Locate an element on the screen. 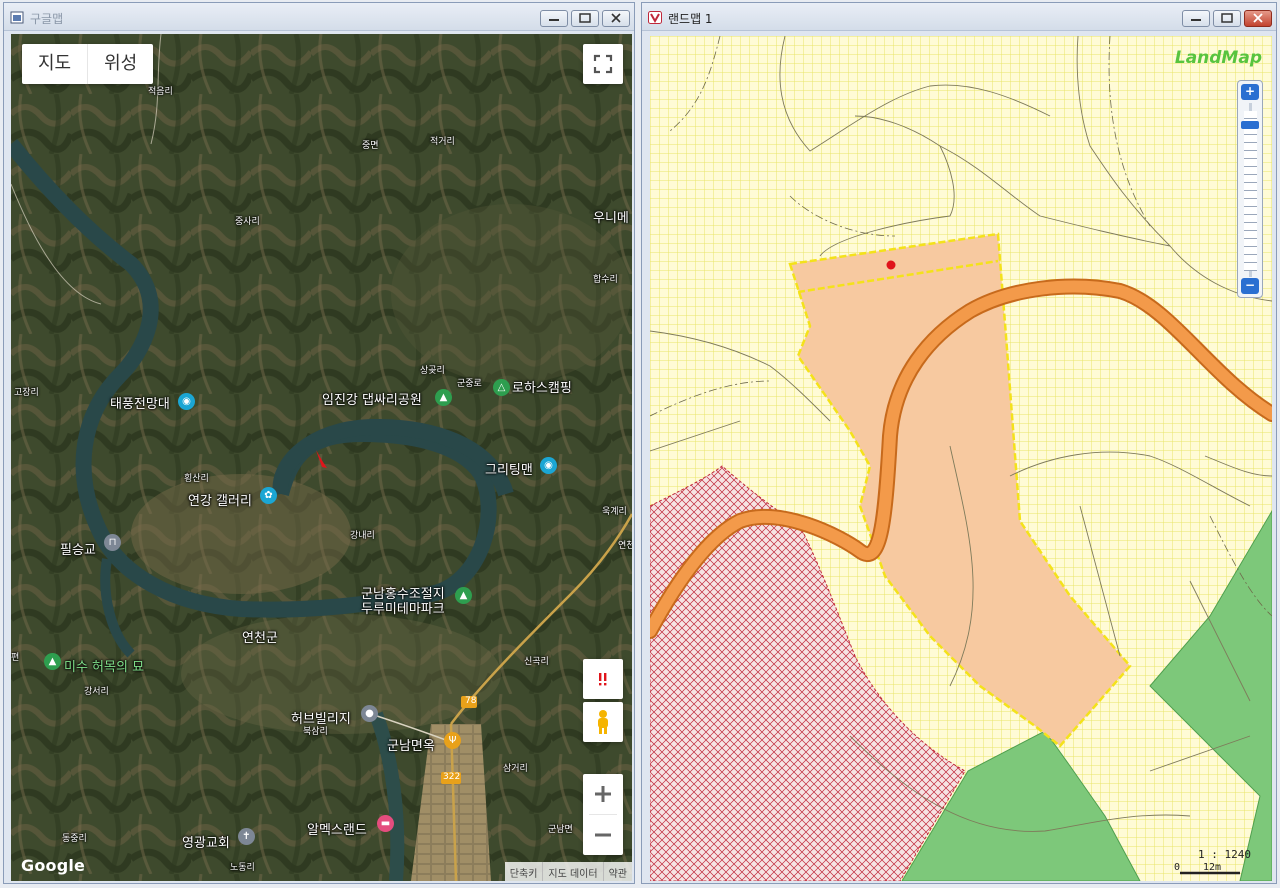 The height and width of the screenshot is (888, 1280). place-label: 욱계리 is located at coordinates (614, 510).